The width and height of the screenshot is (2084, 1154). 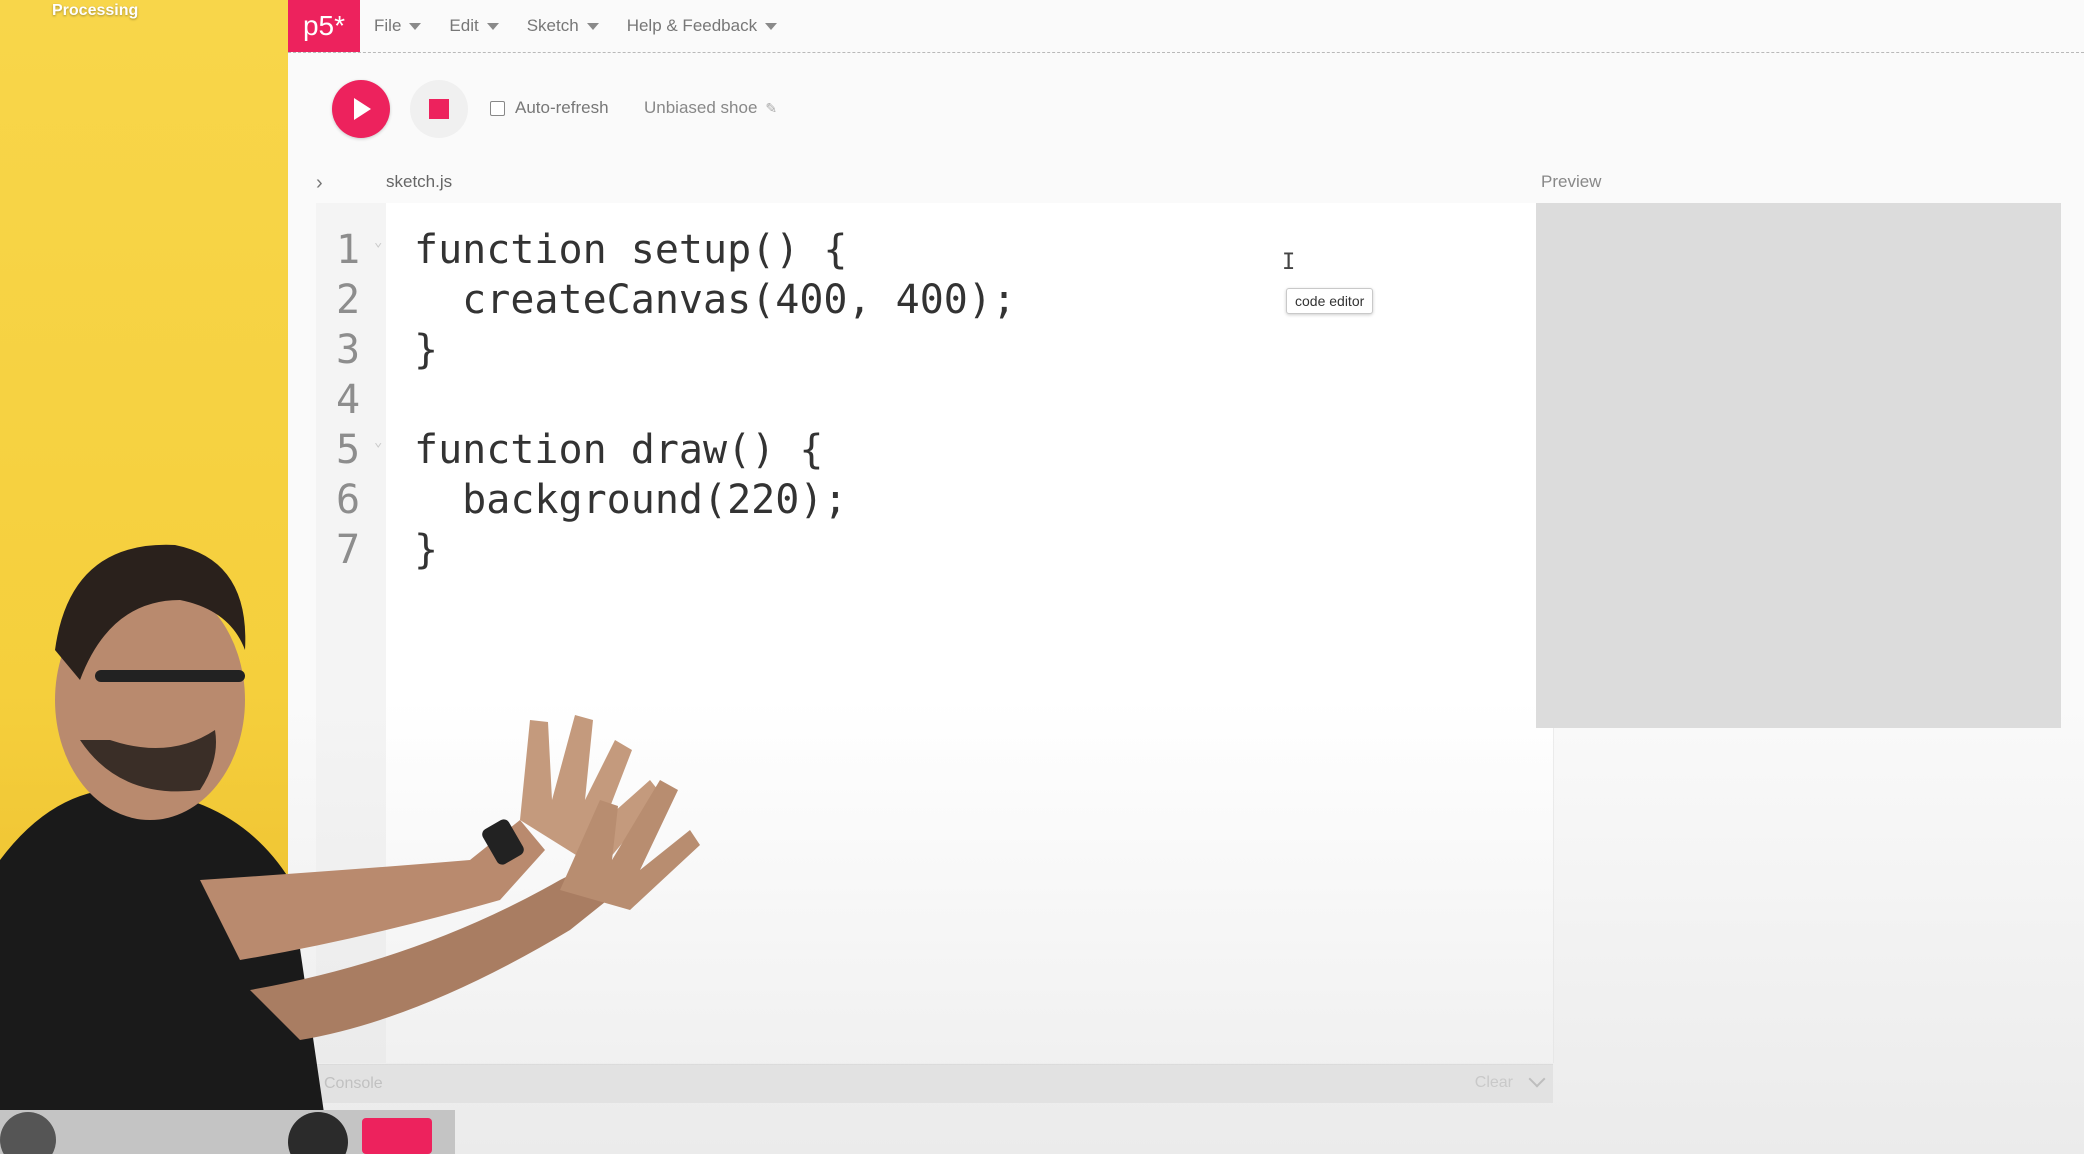 What do you see at coordinates (1186, 183) in the screenshot?
I see `editor-tab-bar: › sketch.js Preview` at bounding box center [1186, 183].